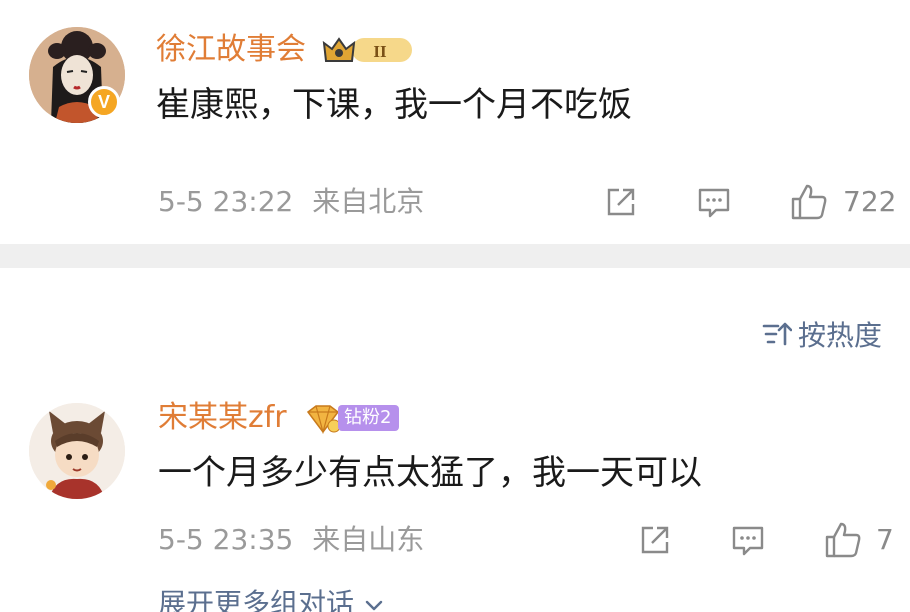 The height and width of the screenshot is (612, 910). What do you see at coordinates (369, 418) in the screenshot?
I see `fan-level-badge: 钻粉2` at bounding box center [369, 418].